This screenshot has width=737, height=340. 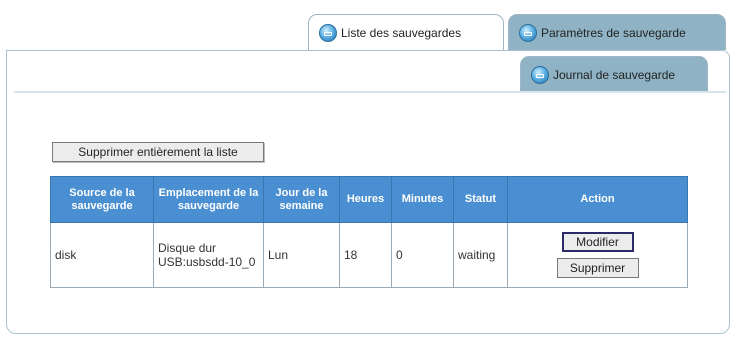 I want to click on header-action: Action, so click(x=597, y=199).